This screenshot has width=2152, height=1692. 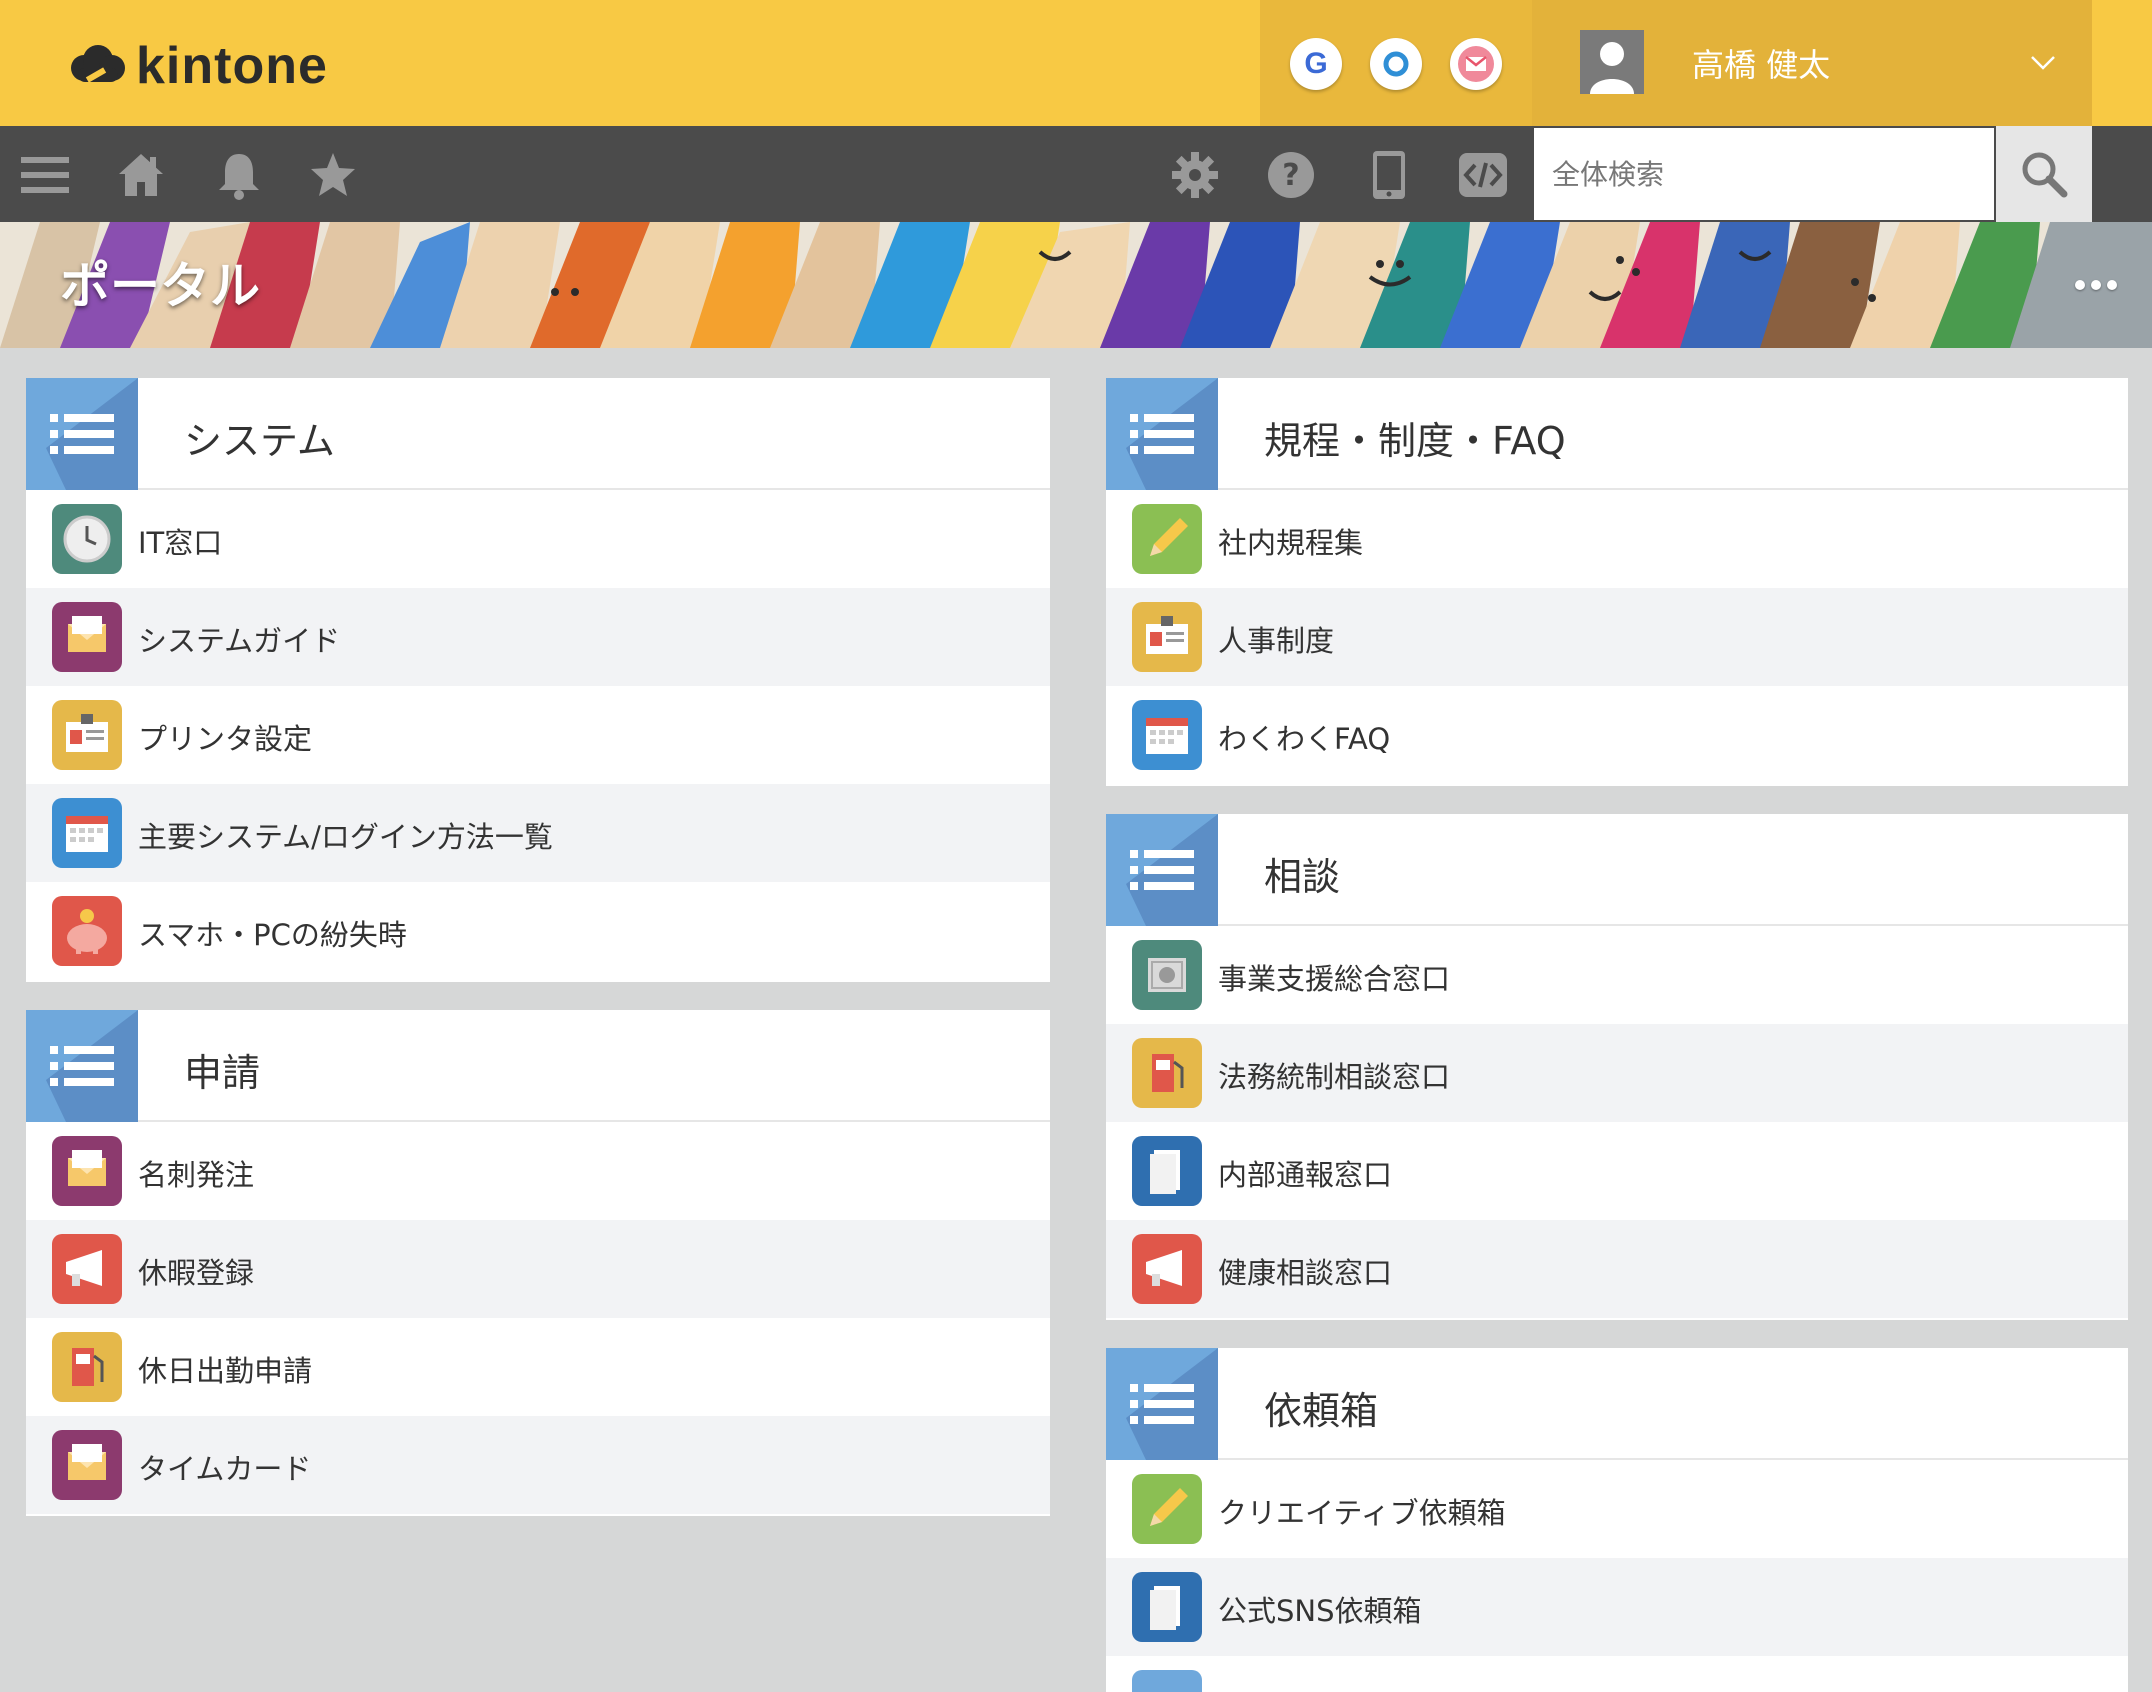 I want to click on app-link-hr-system: 人事制度, so click(x=1617, y=637).